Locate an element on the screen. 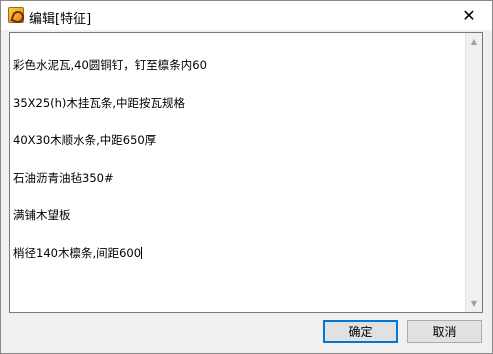 The width and height of the screenshot is (493, 354). scroll-up-arrow-icon: ▲ is located at coordinates (474, 41).